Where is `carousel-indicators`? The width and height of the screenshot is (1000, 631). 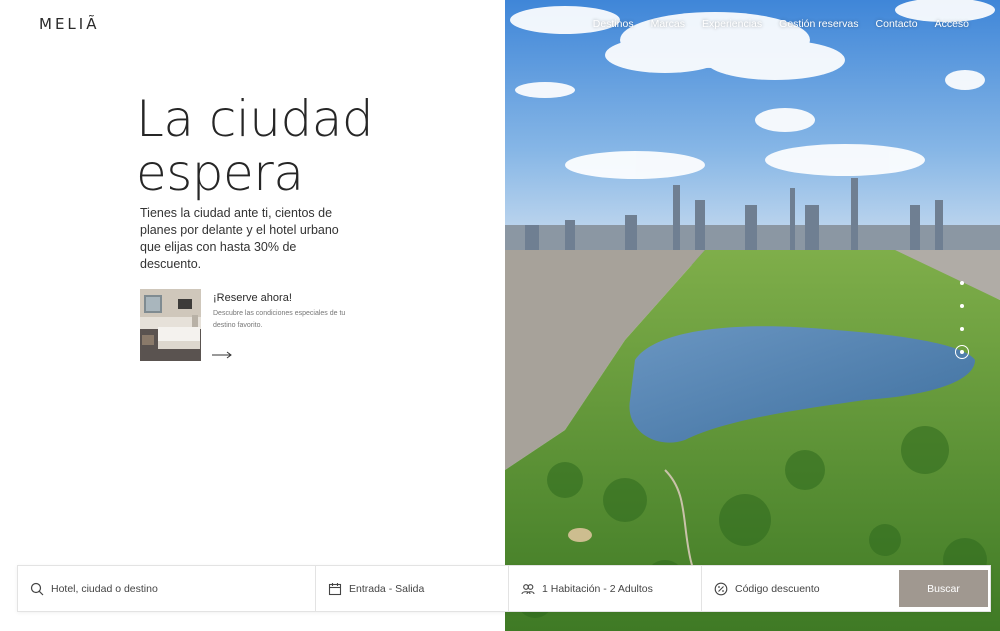 carousel-indicators is located at coordinates (962, 321).